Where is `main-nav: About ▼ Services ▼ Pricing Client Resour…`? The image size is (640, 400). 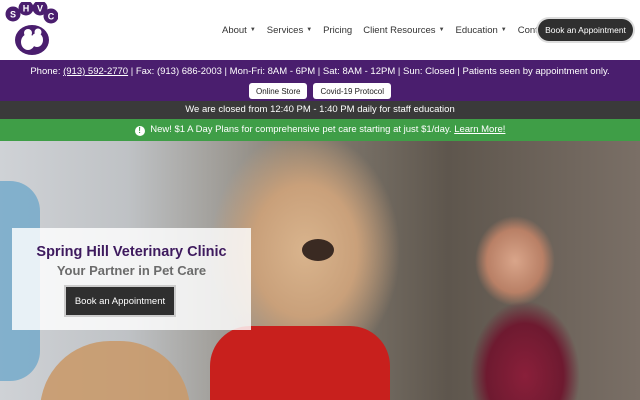
main-nav: About ▼ Services ▼ Pricing Client Resour… is located at coordinates (391, 30).